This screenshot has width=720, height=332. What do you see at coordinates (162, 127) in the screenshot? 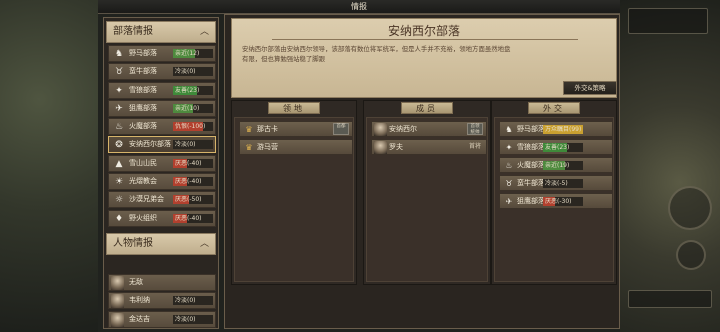
I see `tribe-item: ♨ 火魔部落 仇恨(-100)` at bounding box center [162, 127].